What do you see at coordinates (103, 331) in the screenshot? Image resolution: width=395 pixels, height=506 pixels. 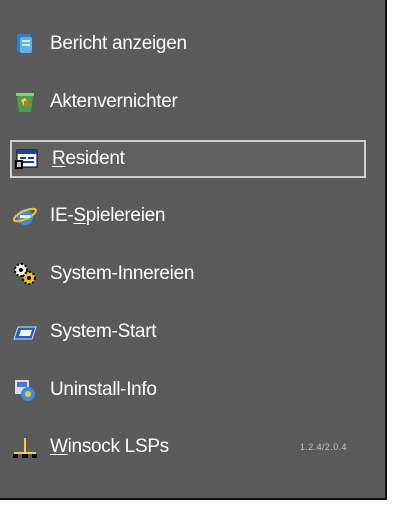 I see `menu-item-label: System-Start` at bounding box center [103, 331].